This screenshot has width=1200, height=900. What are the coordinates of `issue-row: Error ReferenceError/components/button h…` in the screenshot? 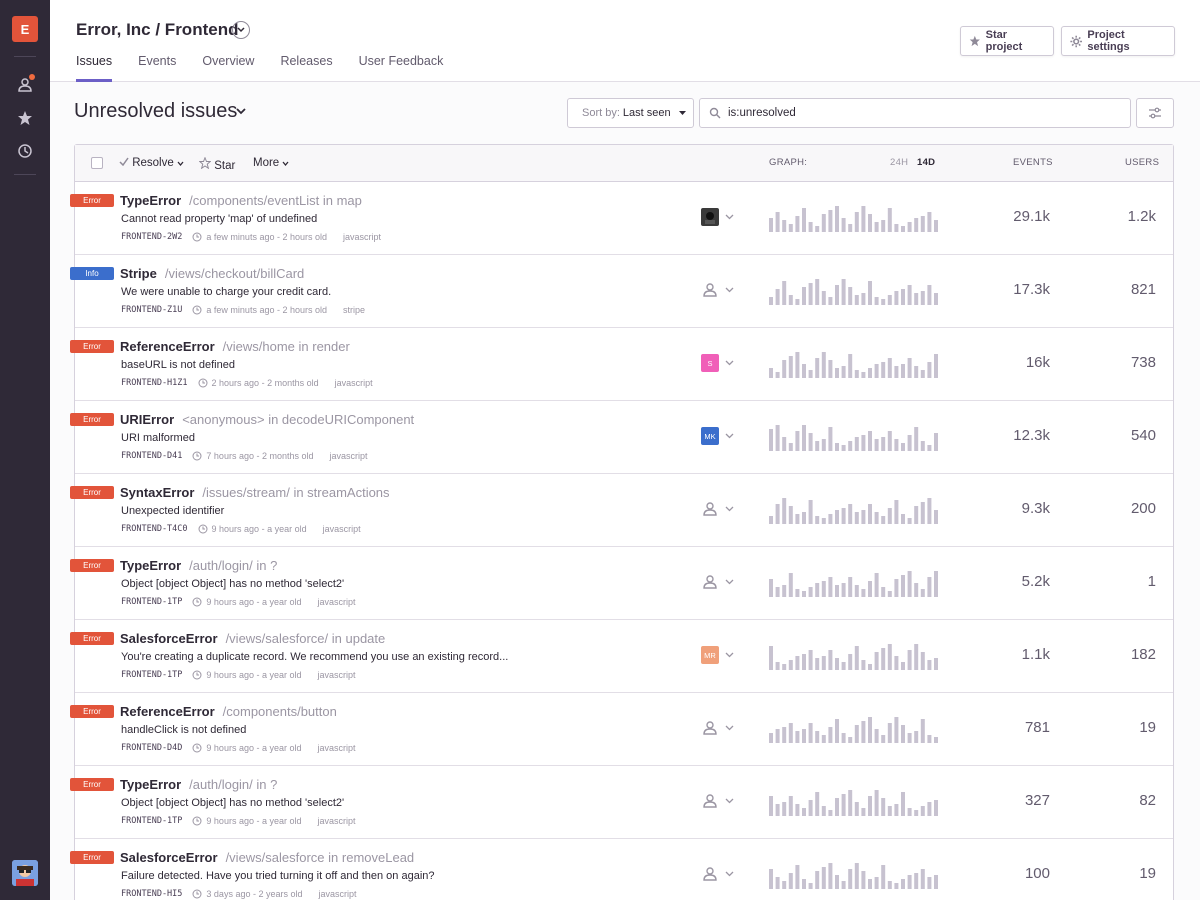 It's located at (621, 729).